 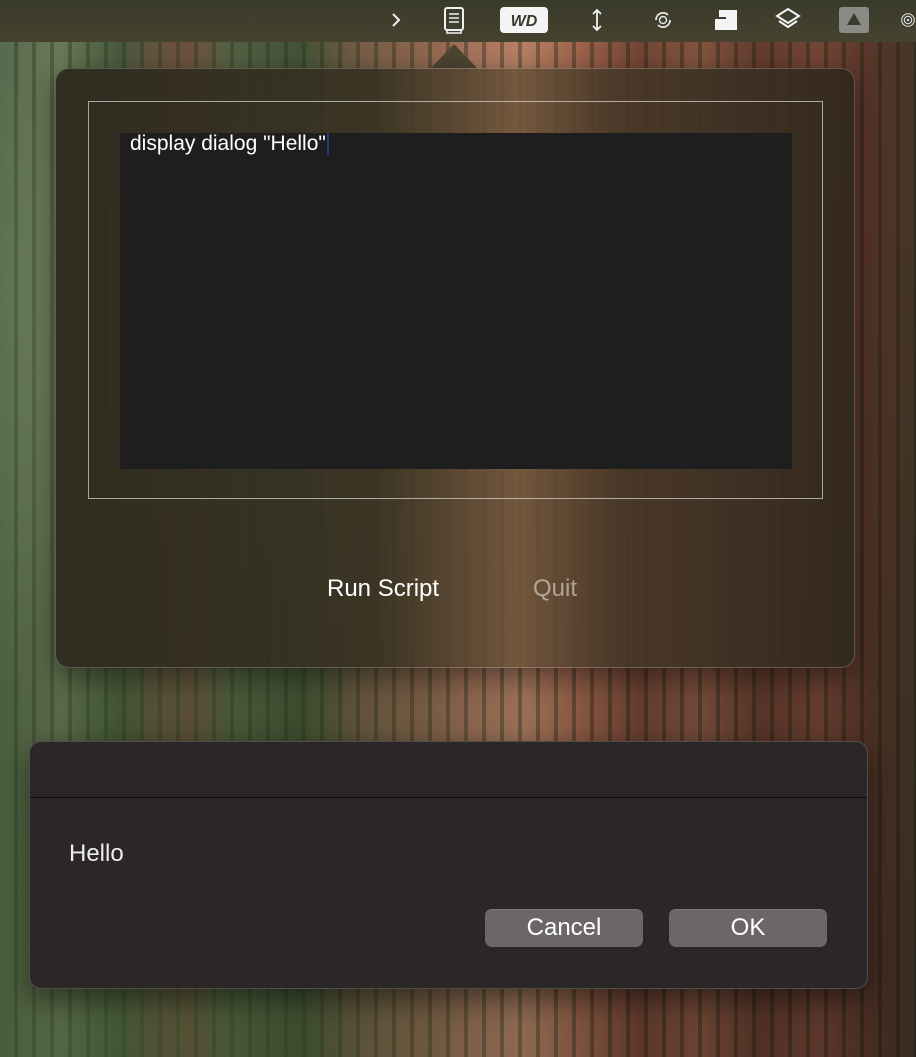 I want to click on svg-text: WD, so click(x=524, y=21).